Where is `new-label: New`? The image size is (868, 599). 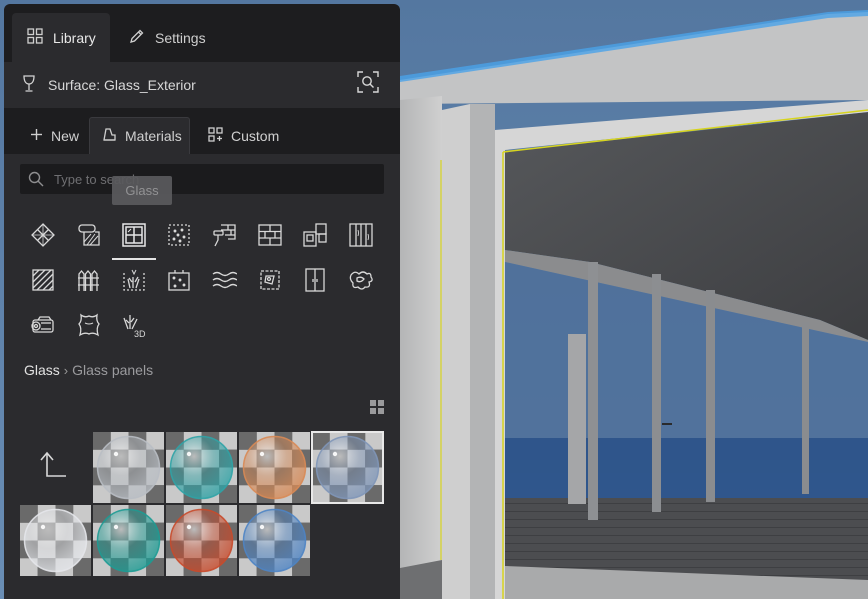
new-label: New is located at coordinates (65, 135).